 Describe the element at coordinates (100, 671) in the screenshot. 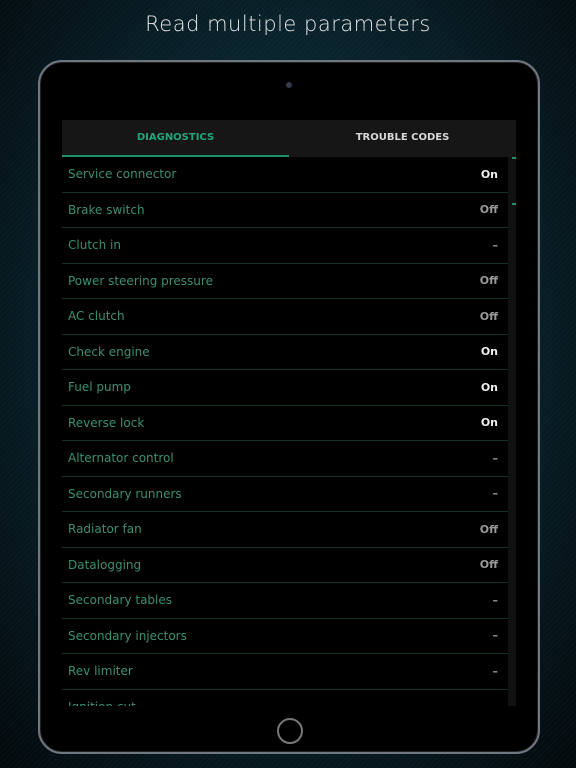

I see `parameter-label: Rev limiter` at that location.